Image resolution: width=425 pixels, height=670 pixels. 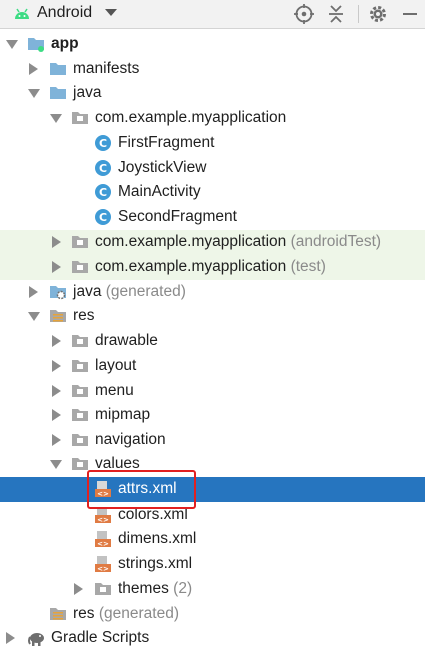 I want to click on tree-item-label: dimens.xml, so click(x=157, y=538).